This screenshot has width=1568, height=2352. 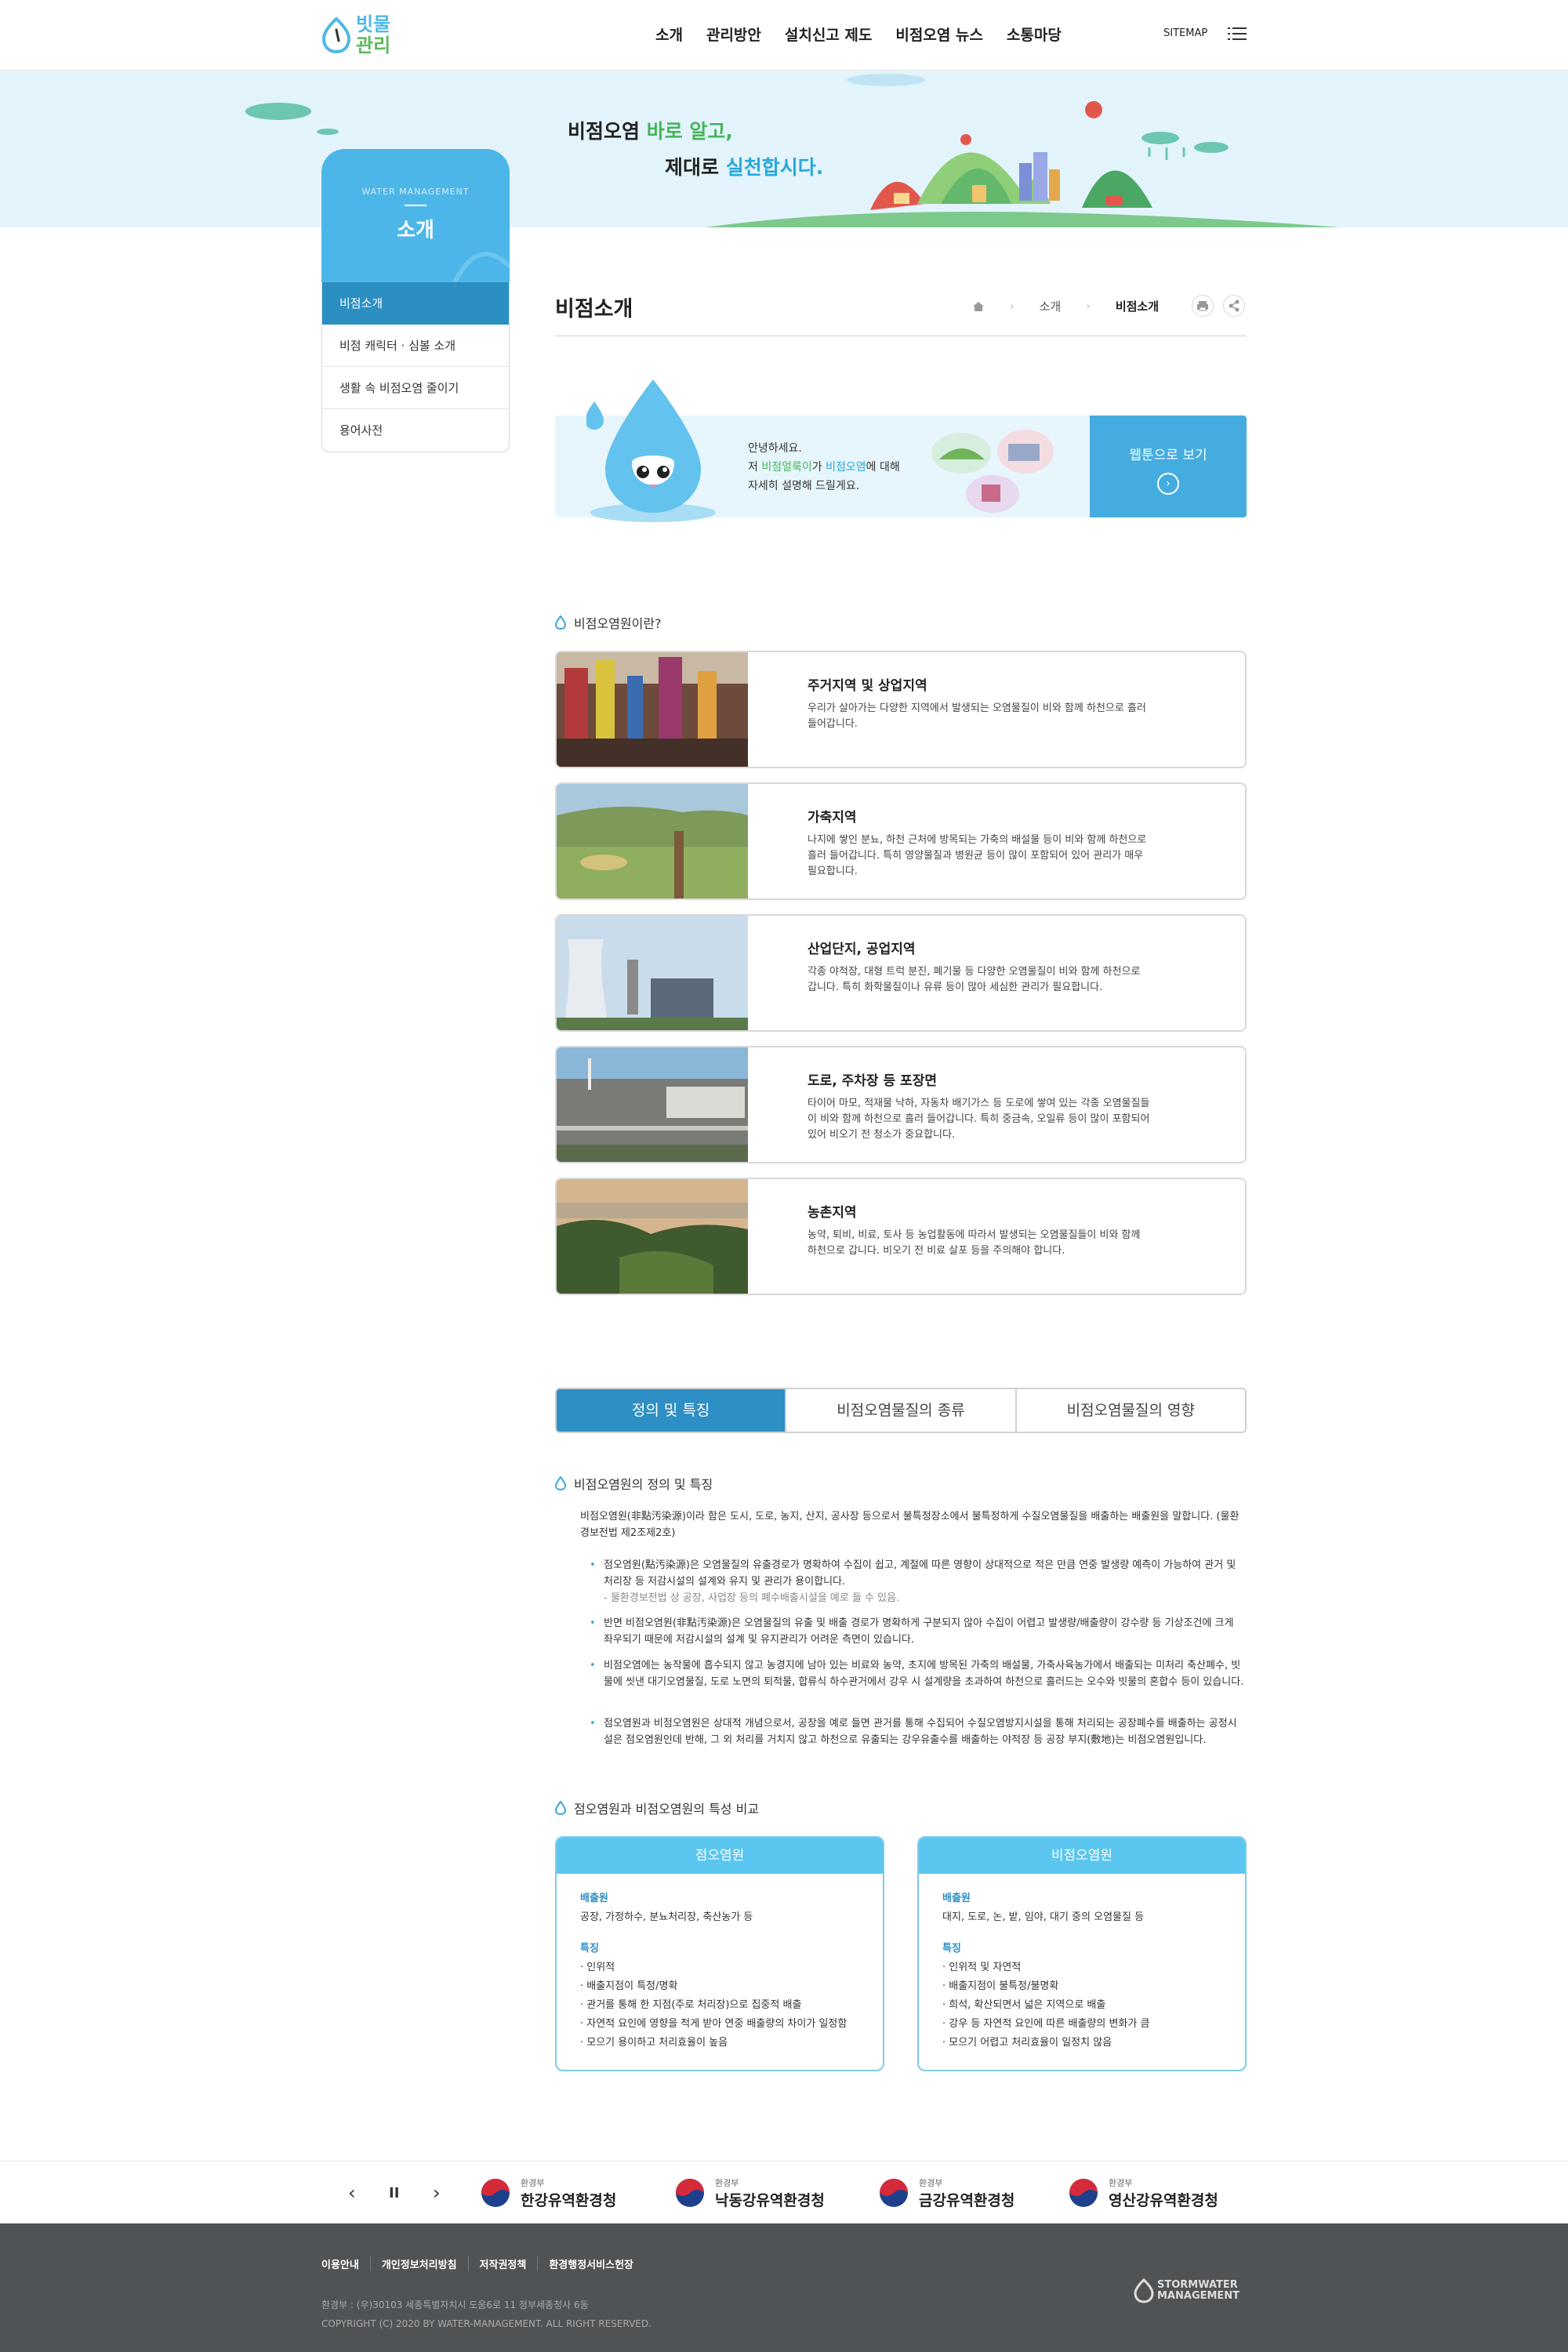 I want to click on print-button, so click(x=1203, y=306).